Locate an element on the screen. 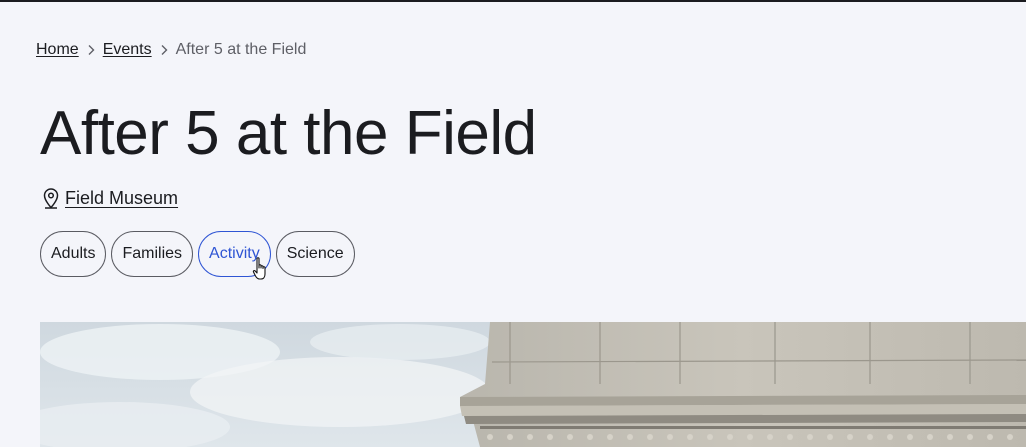  top-border is located at coordinates (513, 1).